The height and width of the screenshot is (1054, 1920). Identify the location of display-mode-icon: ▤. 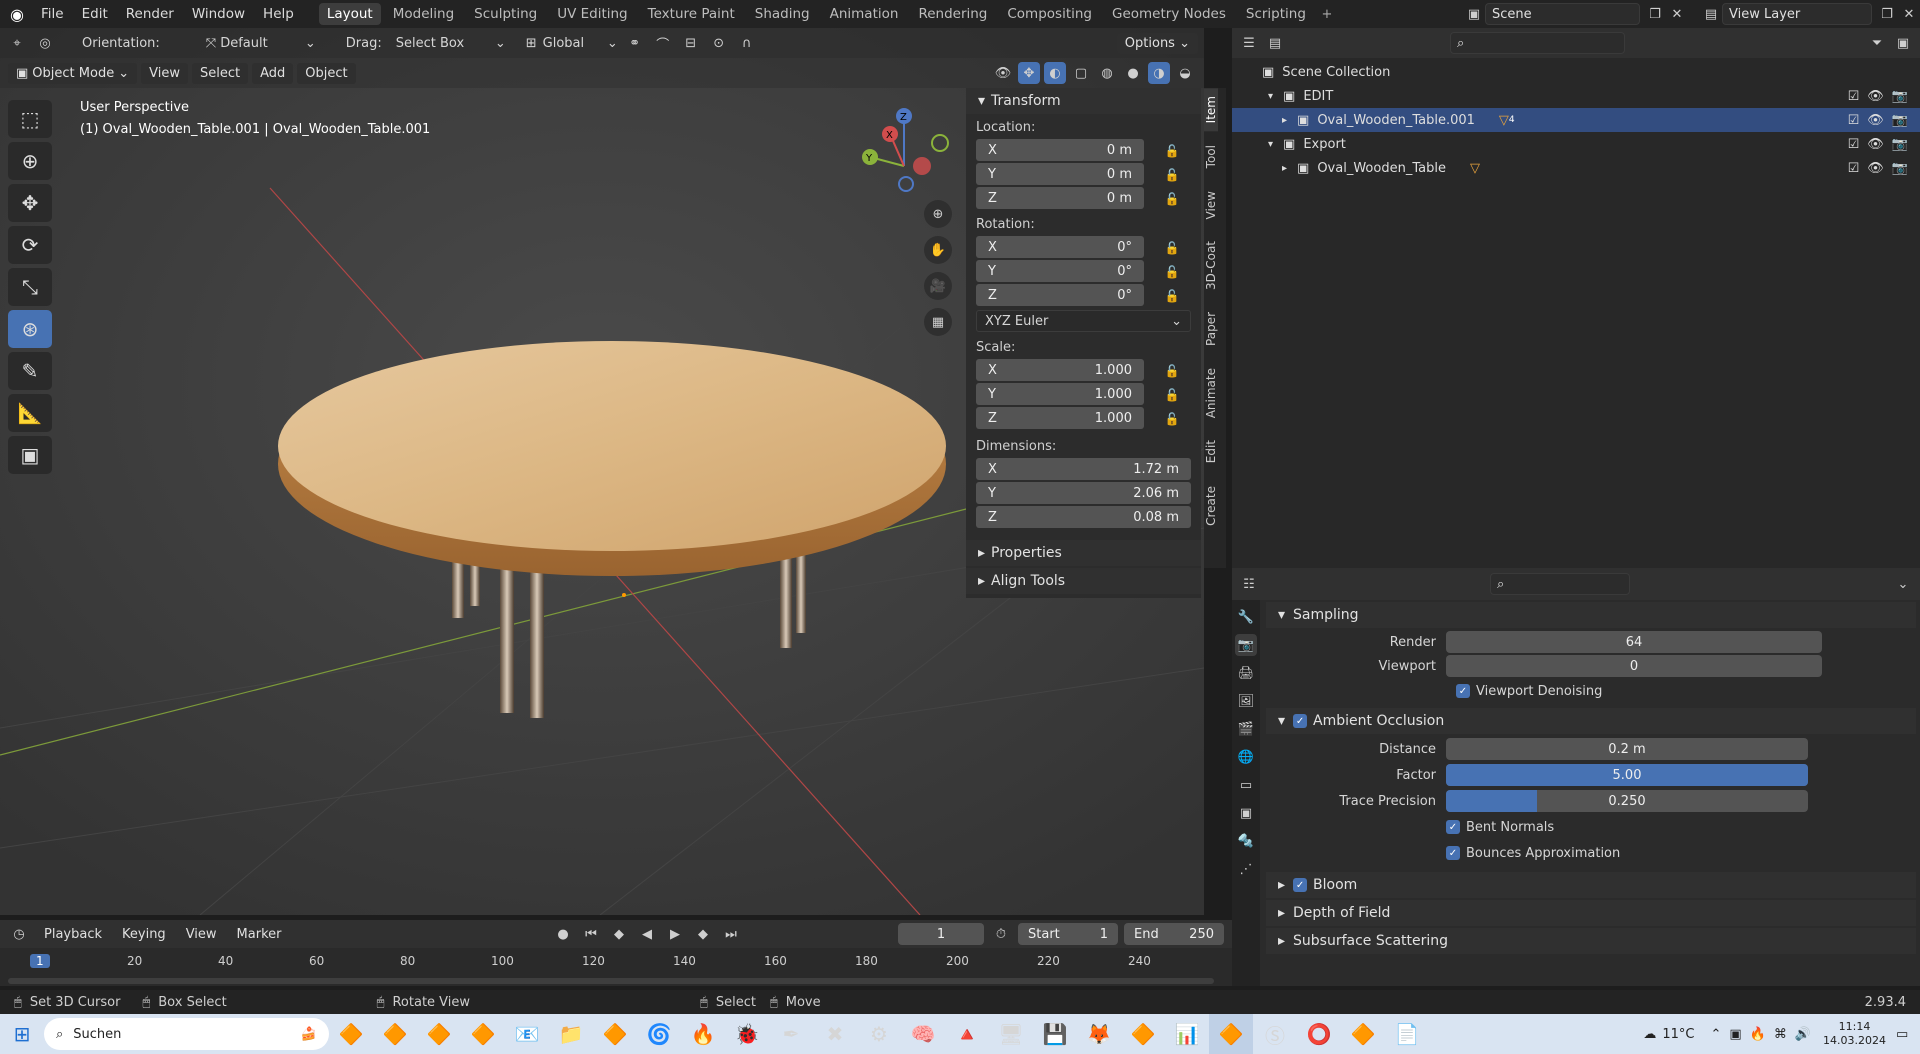
(1275, 43).